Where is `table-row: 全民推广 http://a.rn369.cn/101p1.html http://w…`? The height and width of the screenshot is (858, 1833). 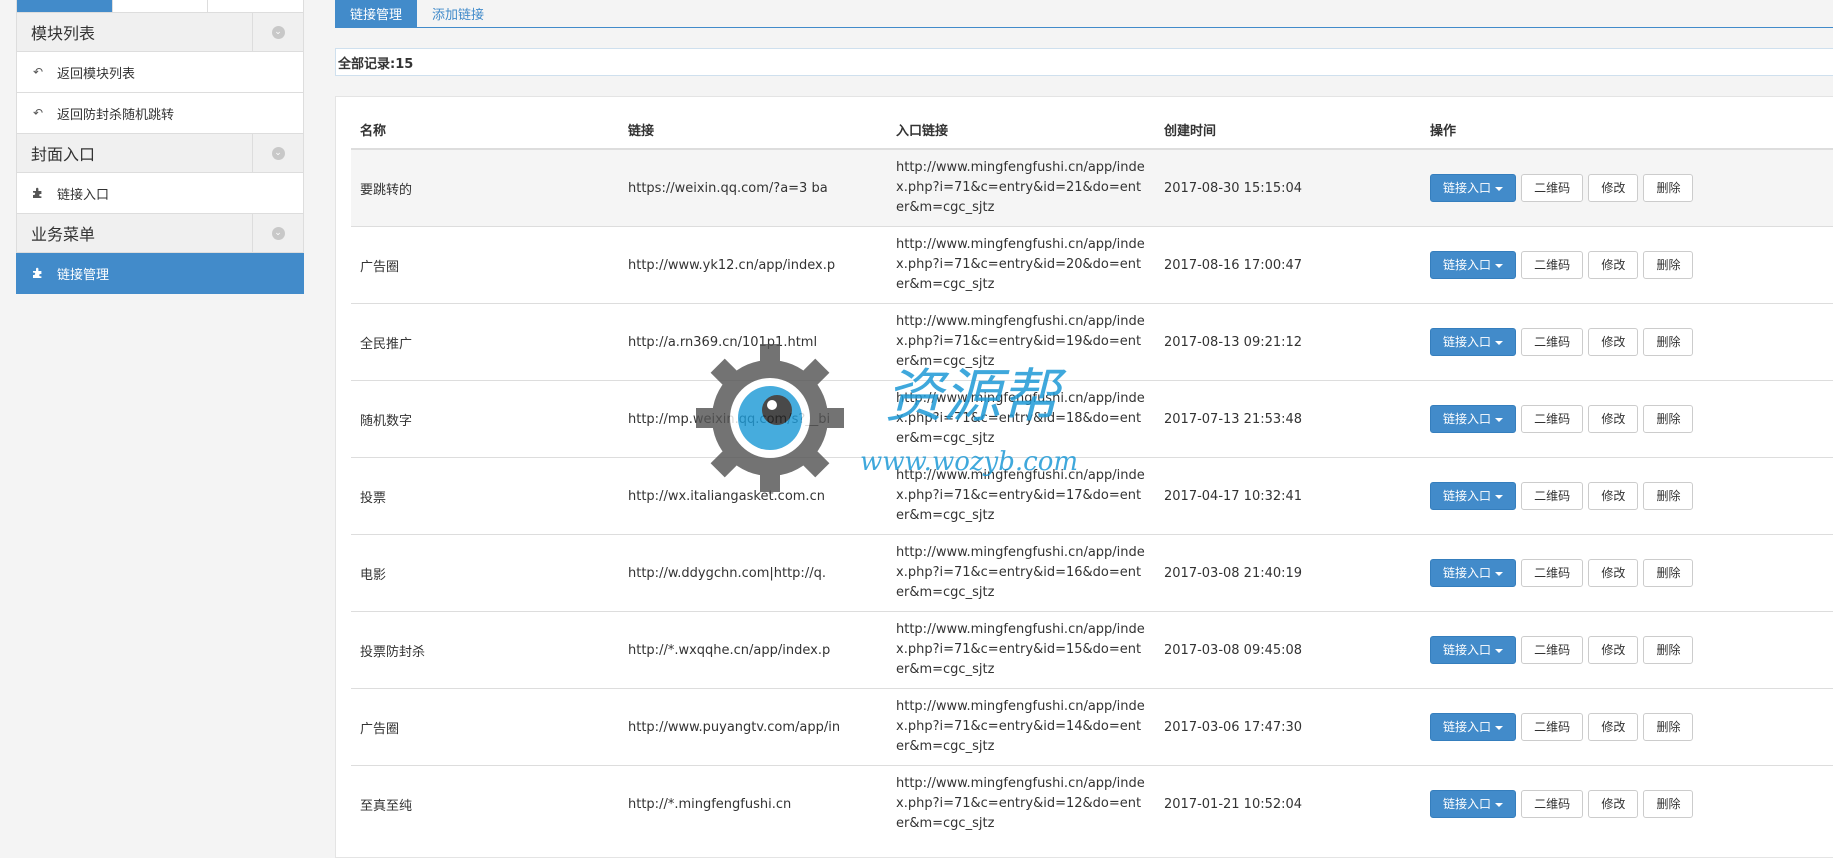 table-row: 全民推广 http://a.rn369.cn/101p1.html http://w… is located at coordinates (1092, 342).